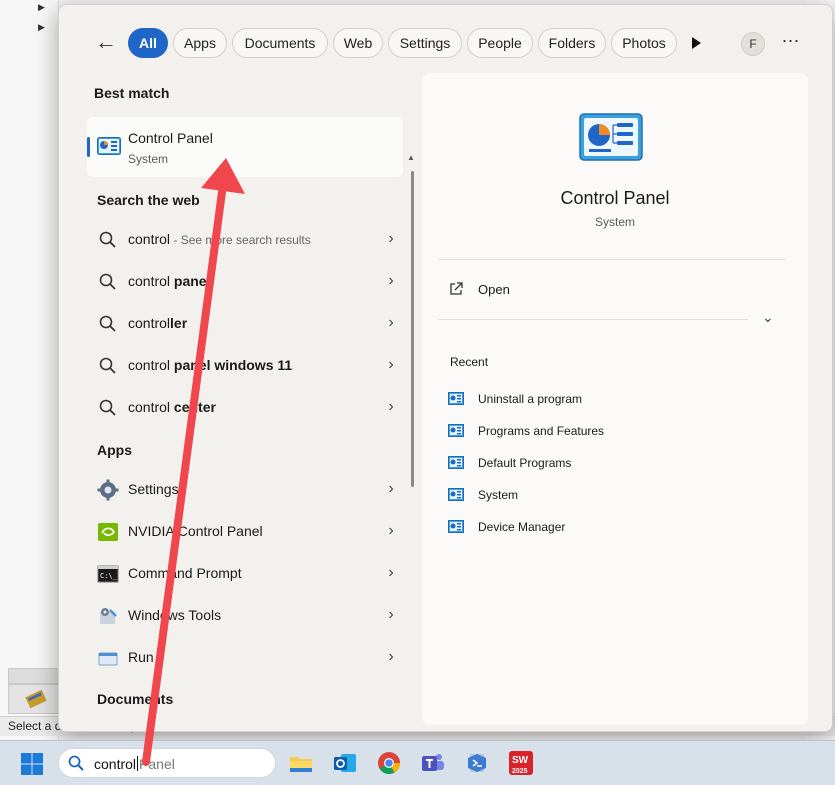 This screenshot has height=785, width=835. I want to click on back-button: ←, so click(106, 42).